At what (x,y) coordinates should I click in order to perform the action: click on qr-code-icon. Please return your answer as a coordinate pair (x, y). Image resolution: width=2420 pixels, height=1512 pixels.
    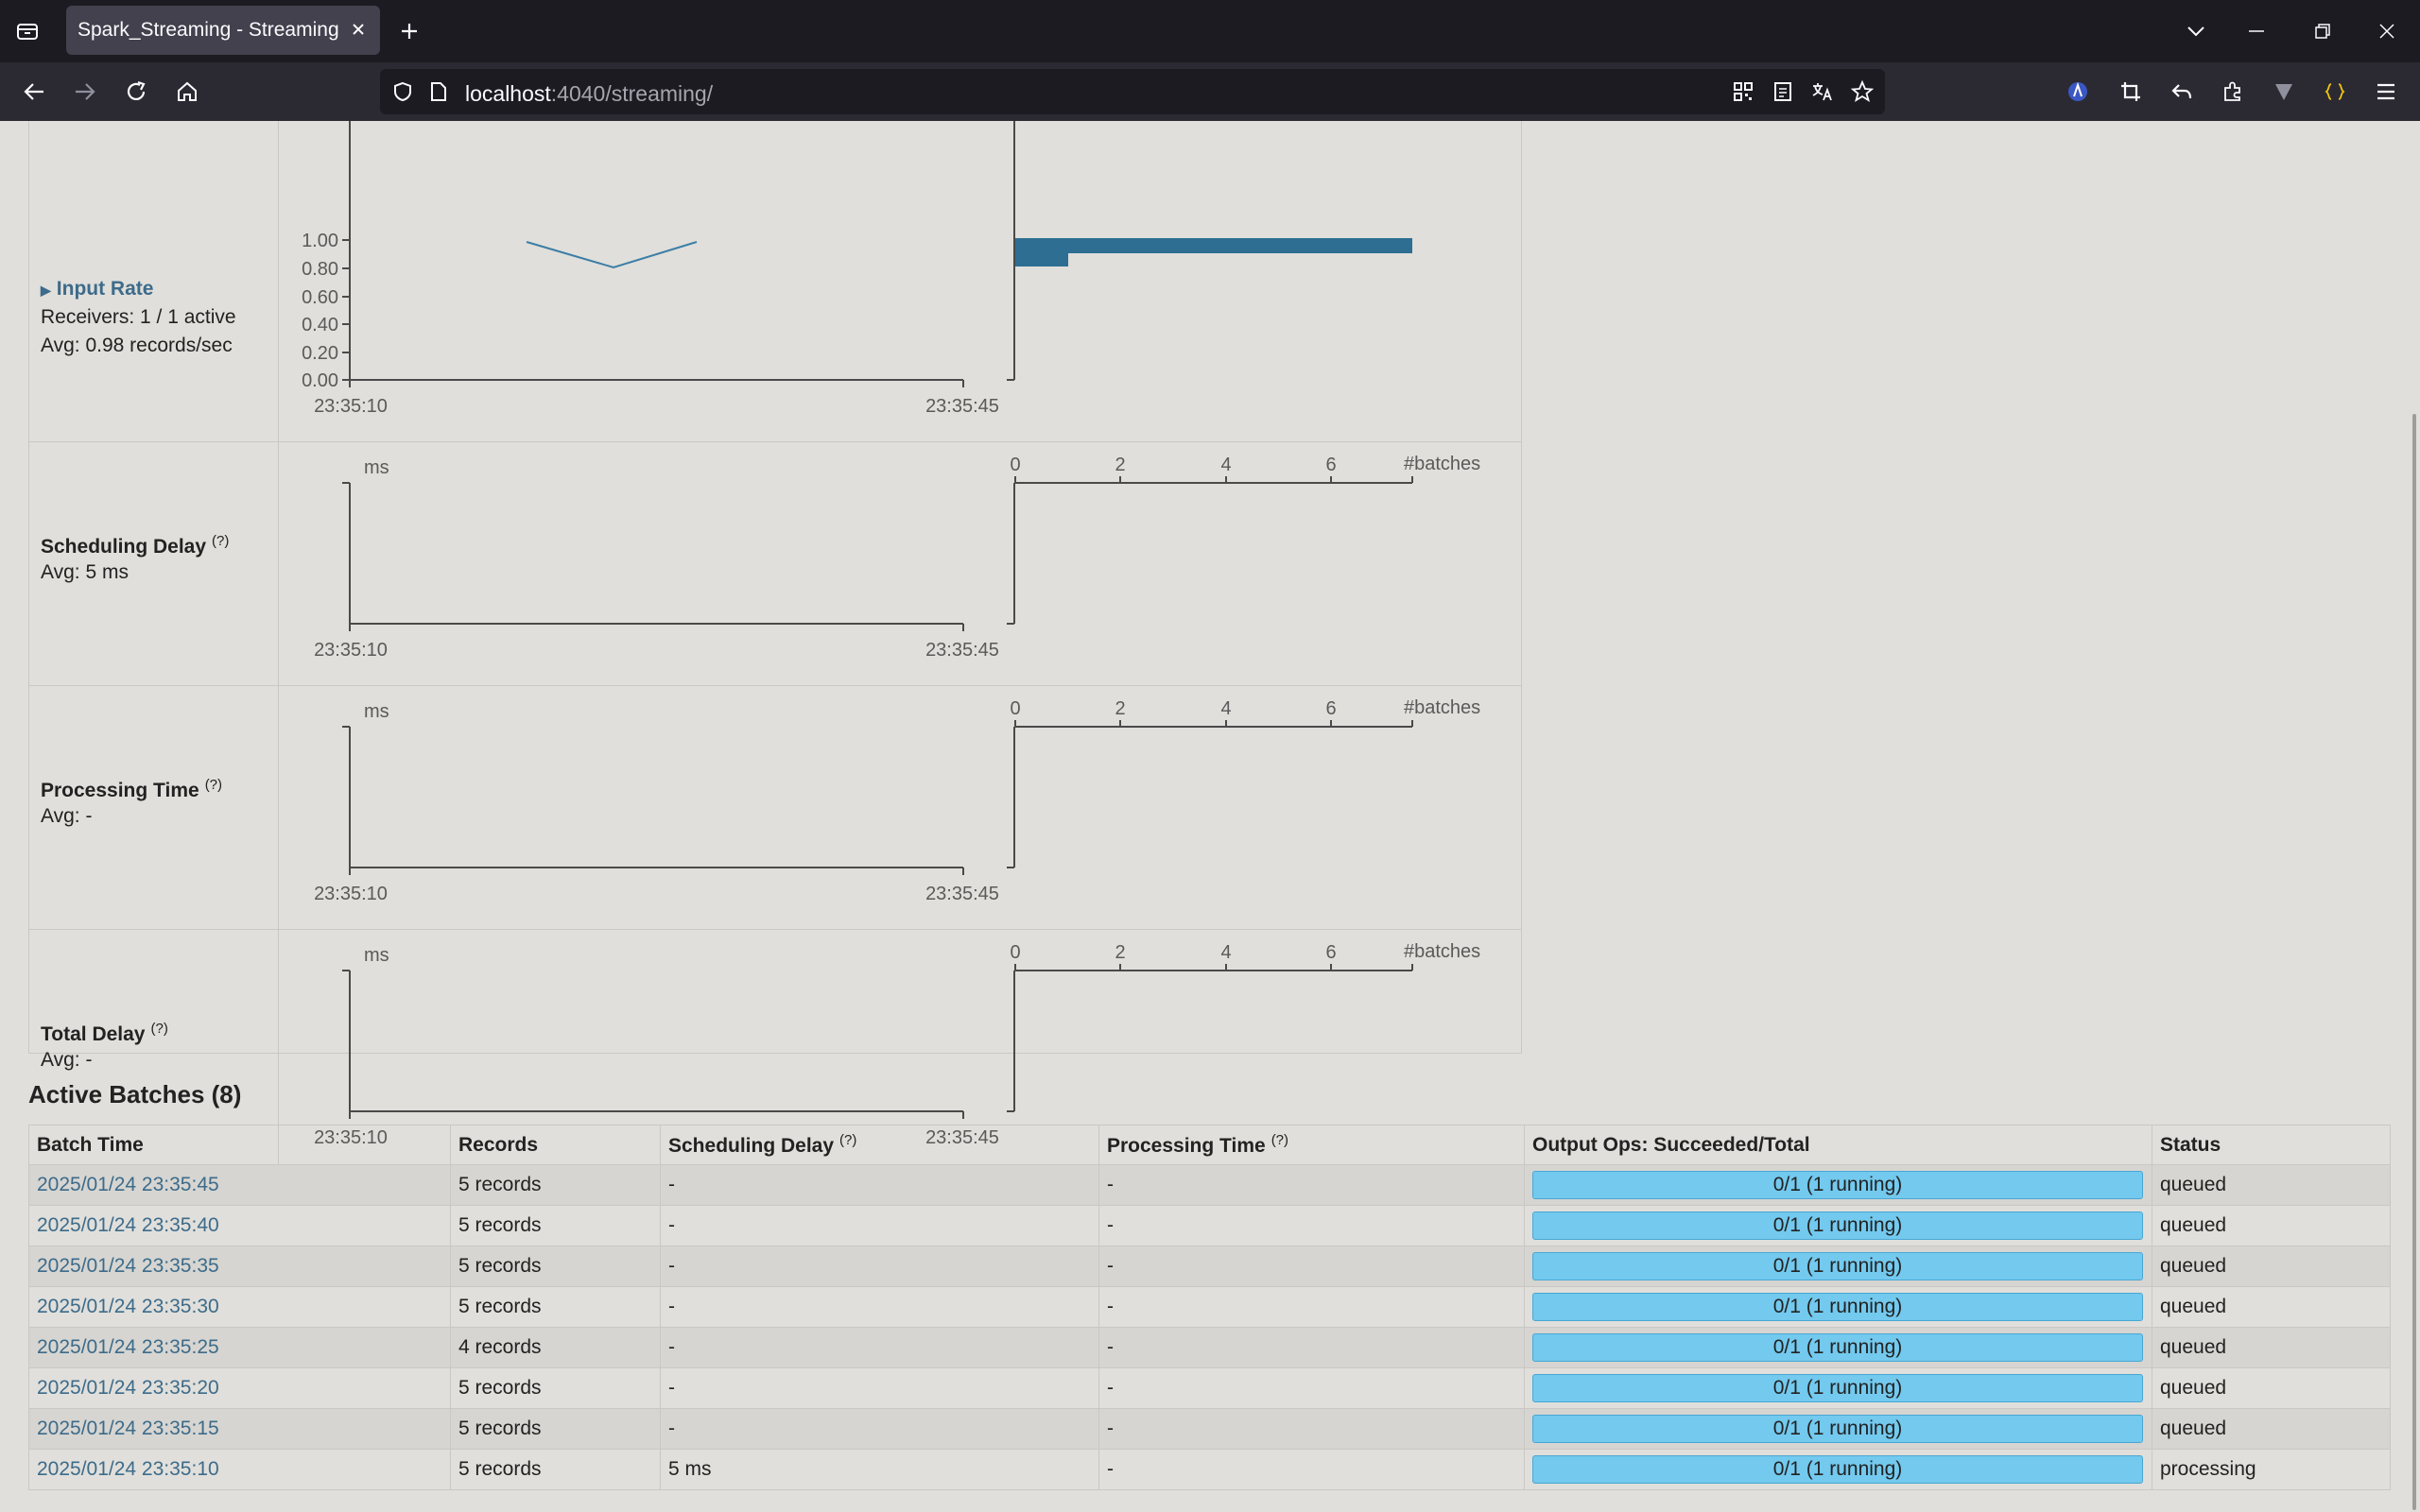
    Looking at the image, I should click on (1743, 91).